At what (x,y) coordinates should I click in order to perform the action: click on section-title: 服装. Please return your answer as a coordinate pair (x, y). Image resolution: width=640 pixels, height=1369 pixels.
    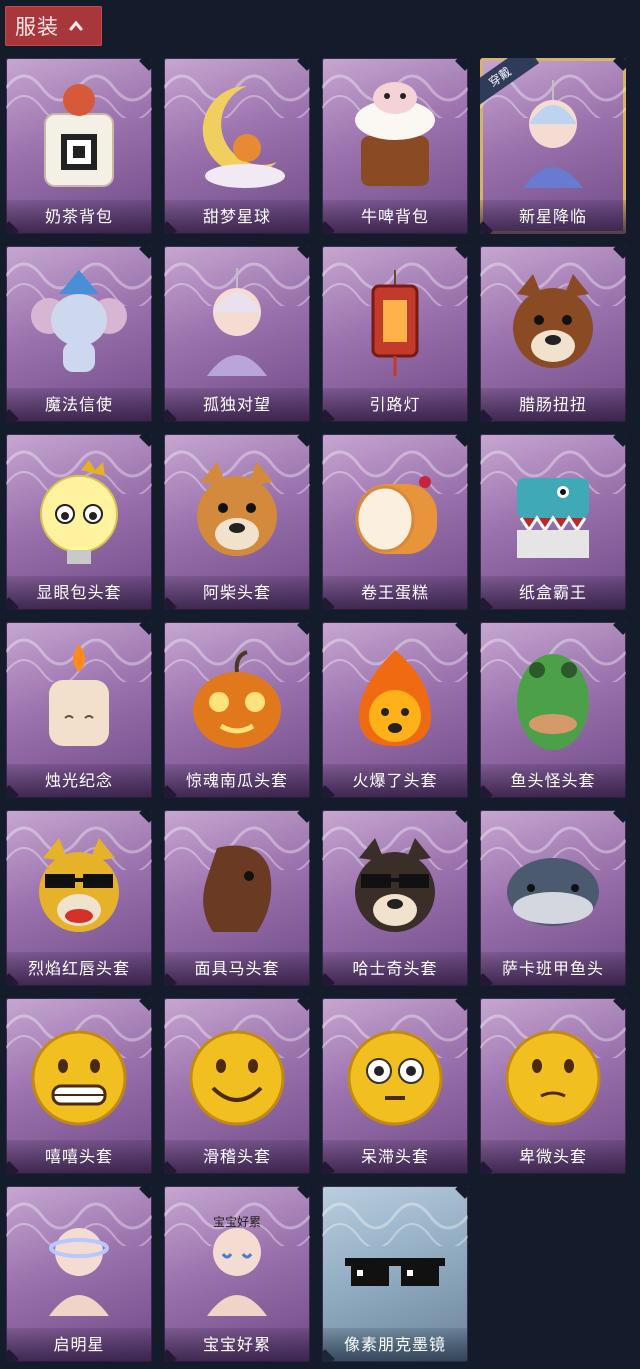
    Looking at the image, I should click on (37, 27).